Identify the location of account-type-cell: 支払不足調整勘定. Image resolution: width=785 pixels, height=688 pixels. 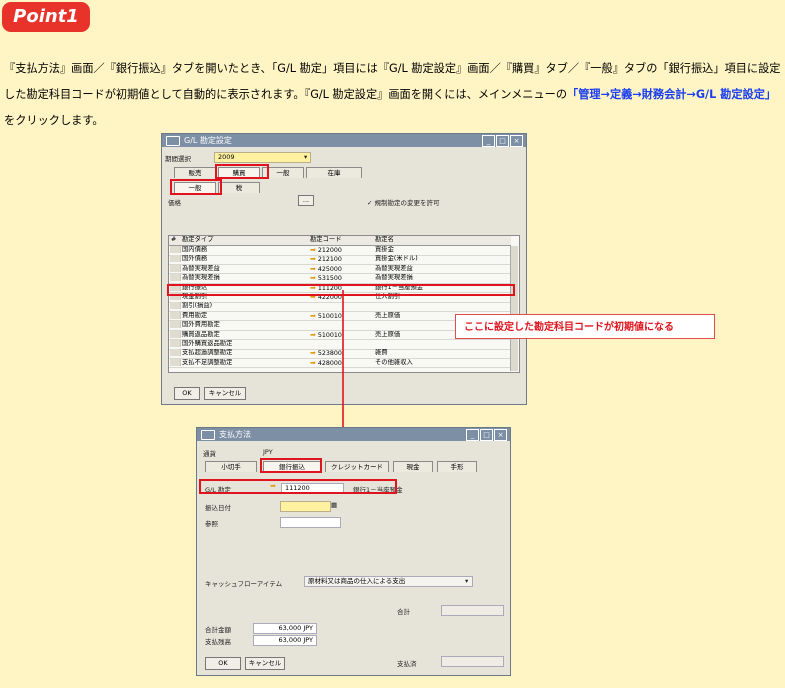
(207, 362).